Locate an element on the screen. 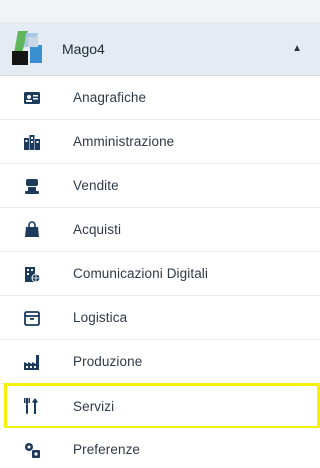  collapse-caret-icon: ▲ is located at coordinates (297, 48).